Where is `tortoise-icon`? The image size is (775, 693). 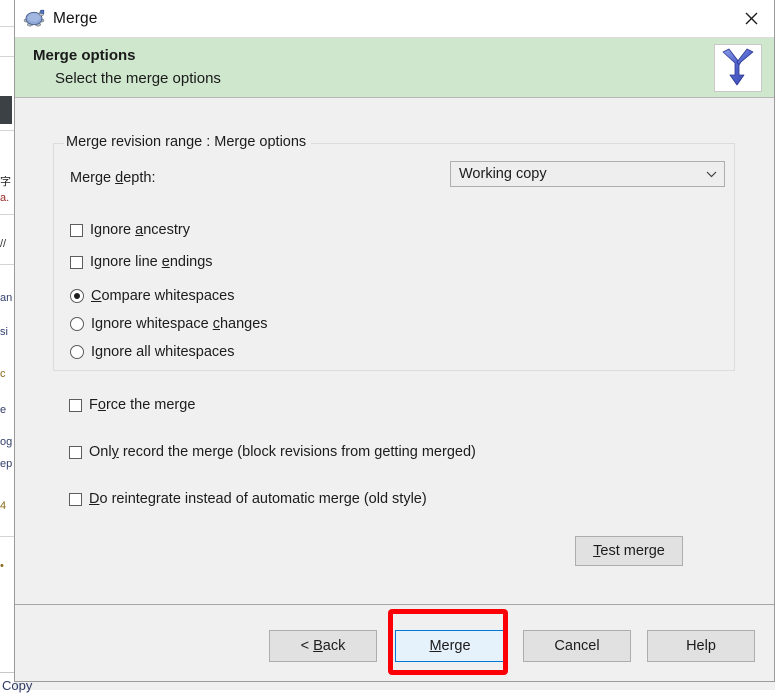
tortoise-icon is located at coordinates (34, 19).